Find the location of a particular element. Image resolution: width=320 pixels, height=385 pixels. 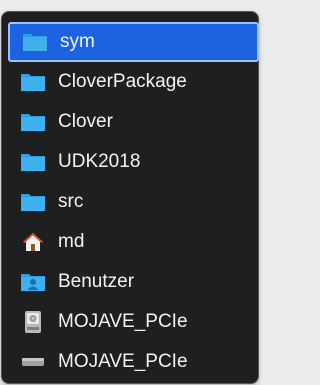

users-folder-icon is located at coordinates (33, 282).